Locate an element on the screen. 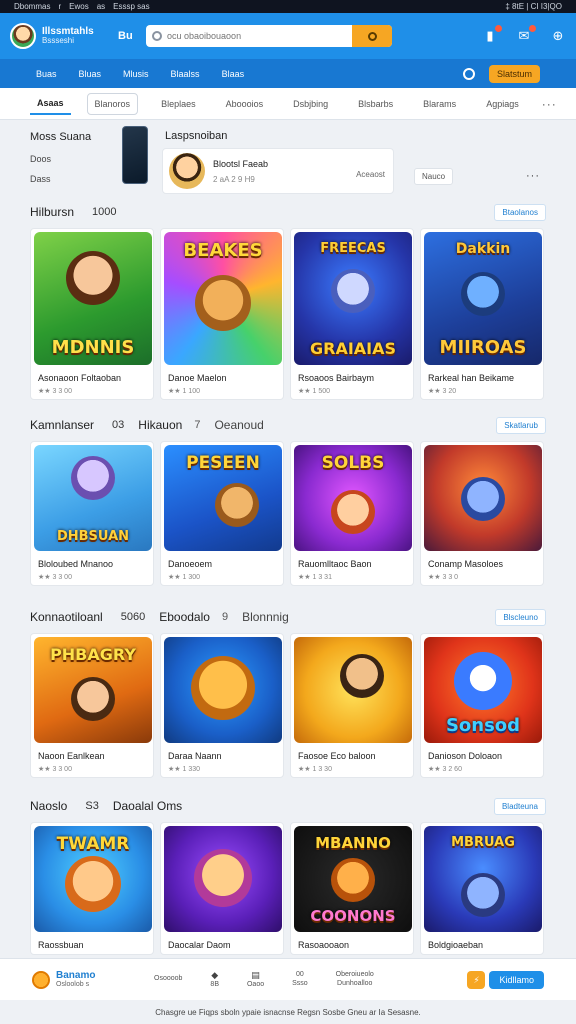 The height and width of the screenshot is (1024, 576). game-rating: ★★ 3 3 0 is located at coordinates (443, 577).